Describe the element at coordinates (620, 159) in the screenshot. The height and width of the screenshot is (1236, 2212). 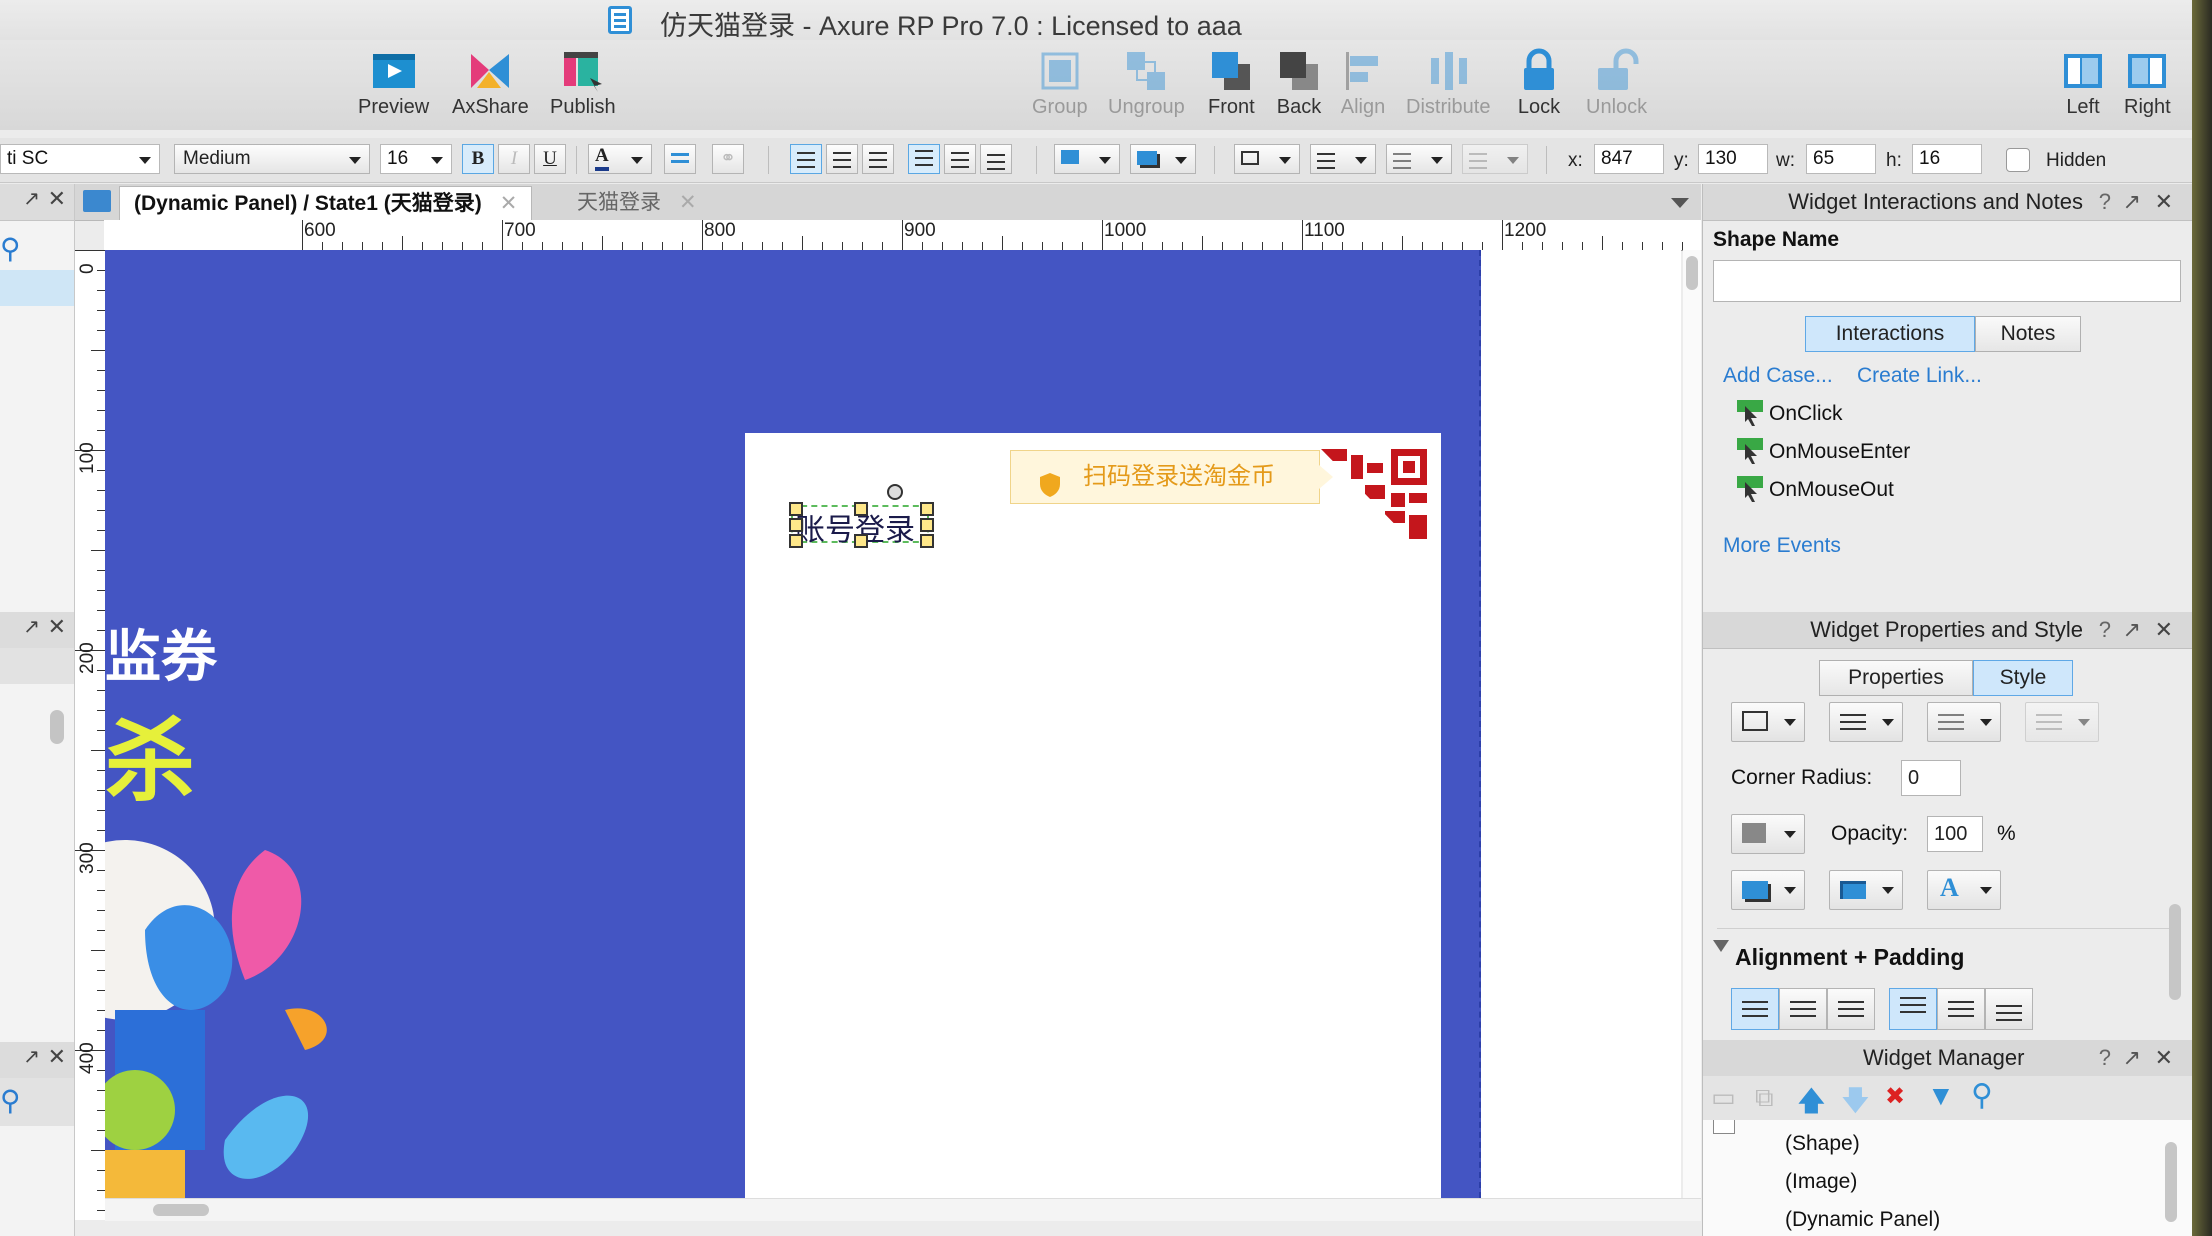
I see `font-color-button: A` at that location.